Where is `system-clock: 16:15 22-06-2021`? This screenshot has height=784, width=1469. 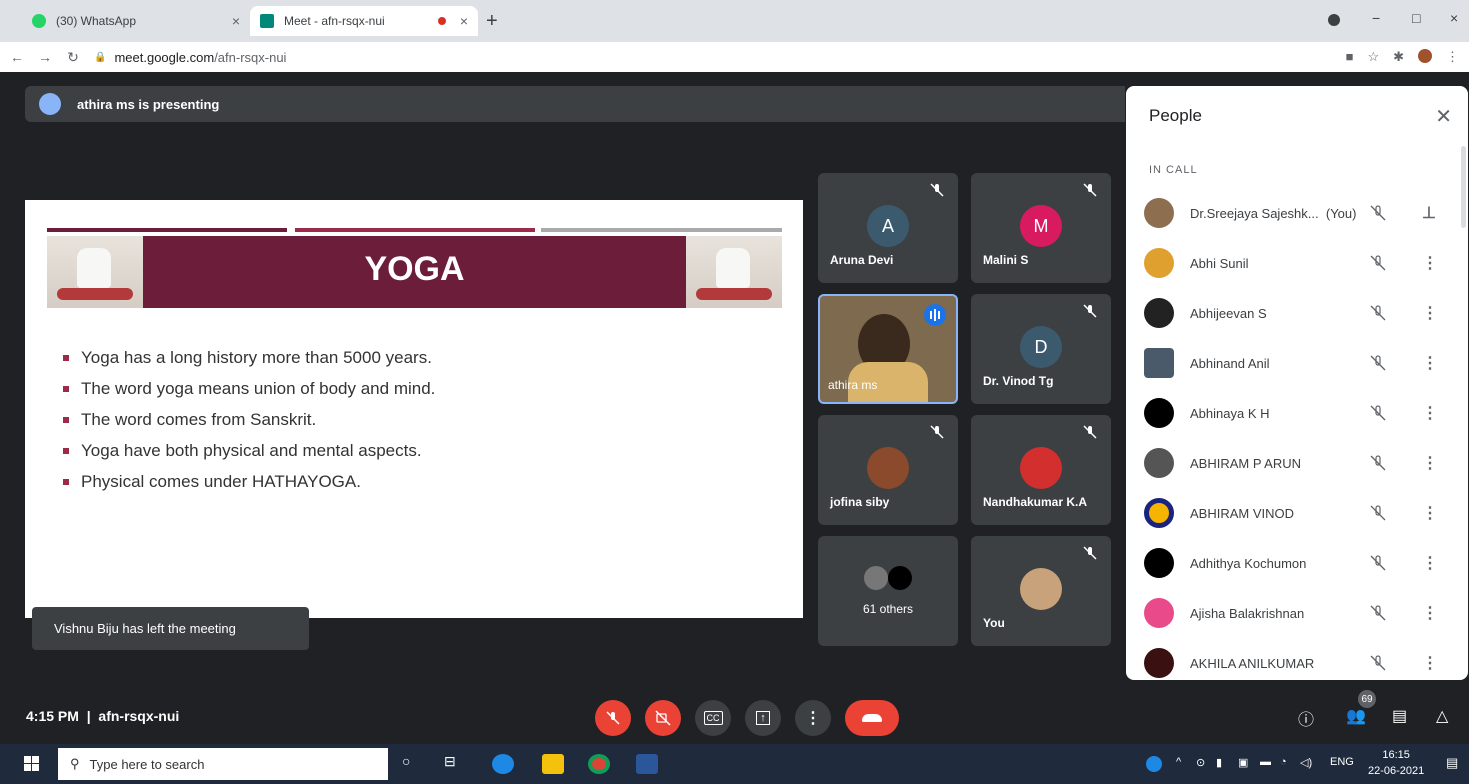 system-clock: 16:15 22-06-2021 is located at coordinates (1396, 763).